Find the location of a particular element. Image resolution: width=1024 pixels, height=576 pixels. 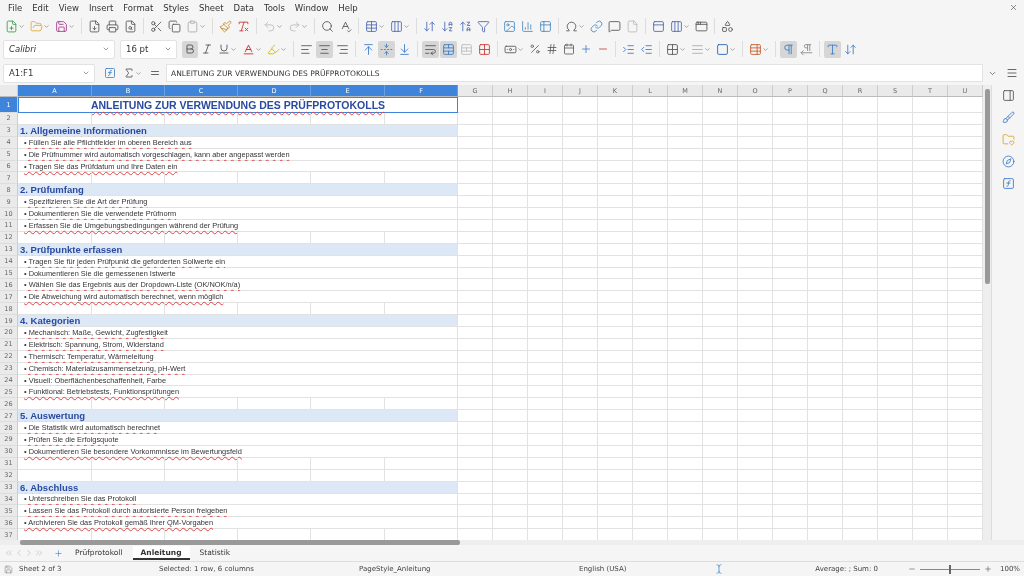

menu-item: View is located at coordinates (68, 7).